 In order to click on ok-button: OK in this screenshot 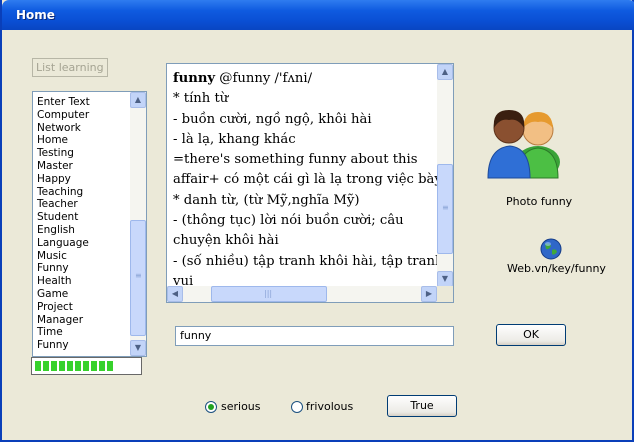, I will do `click(531, 335)`.